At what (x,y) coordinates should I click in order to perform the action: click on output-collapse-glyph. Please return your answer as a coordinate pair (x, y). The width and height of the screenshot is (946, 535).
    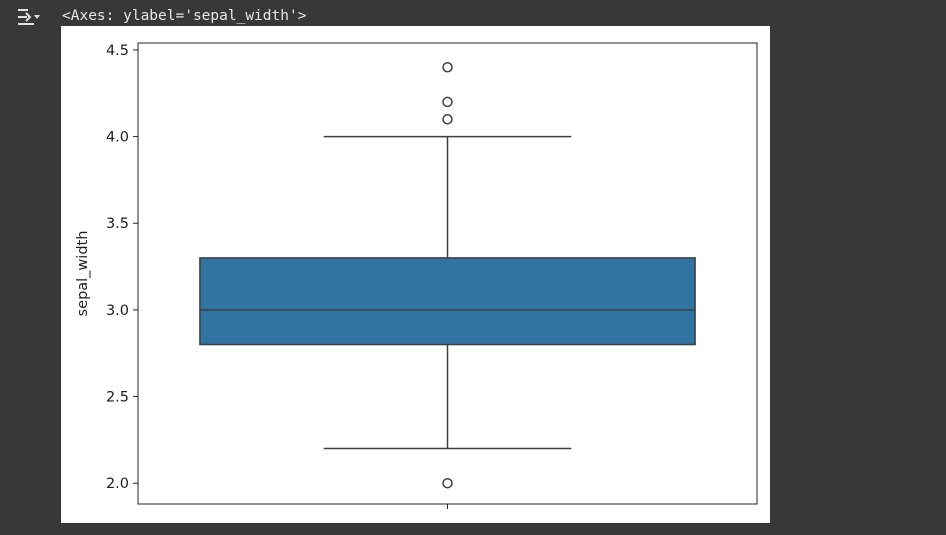
    Looking at the image, I should click on (29, 17).